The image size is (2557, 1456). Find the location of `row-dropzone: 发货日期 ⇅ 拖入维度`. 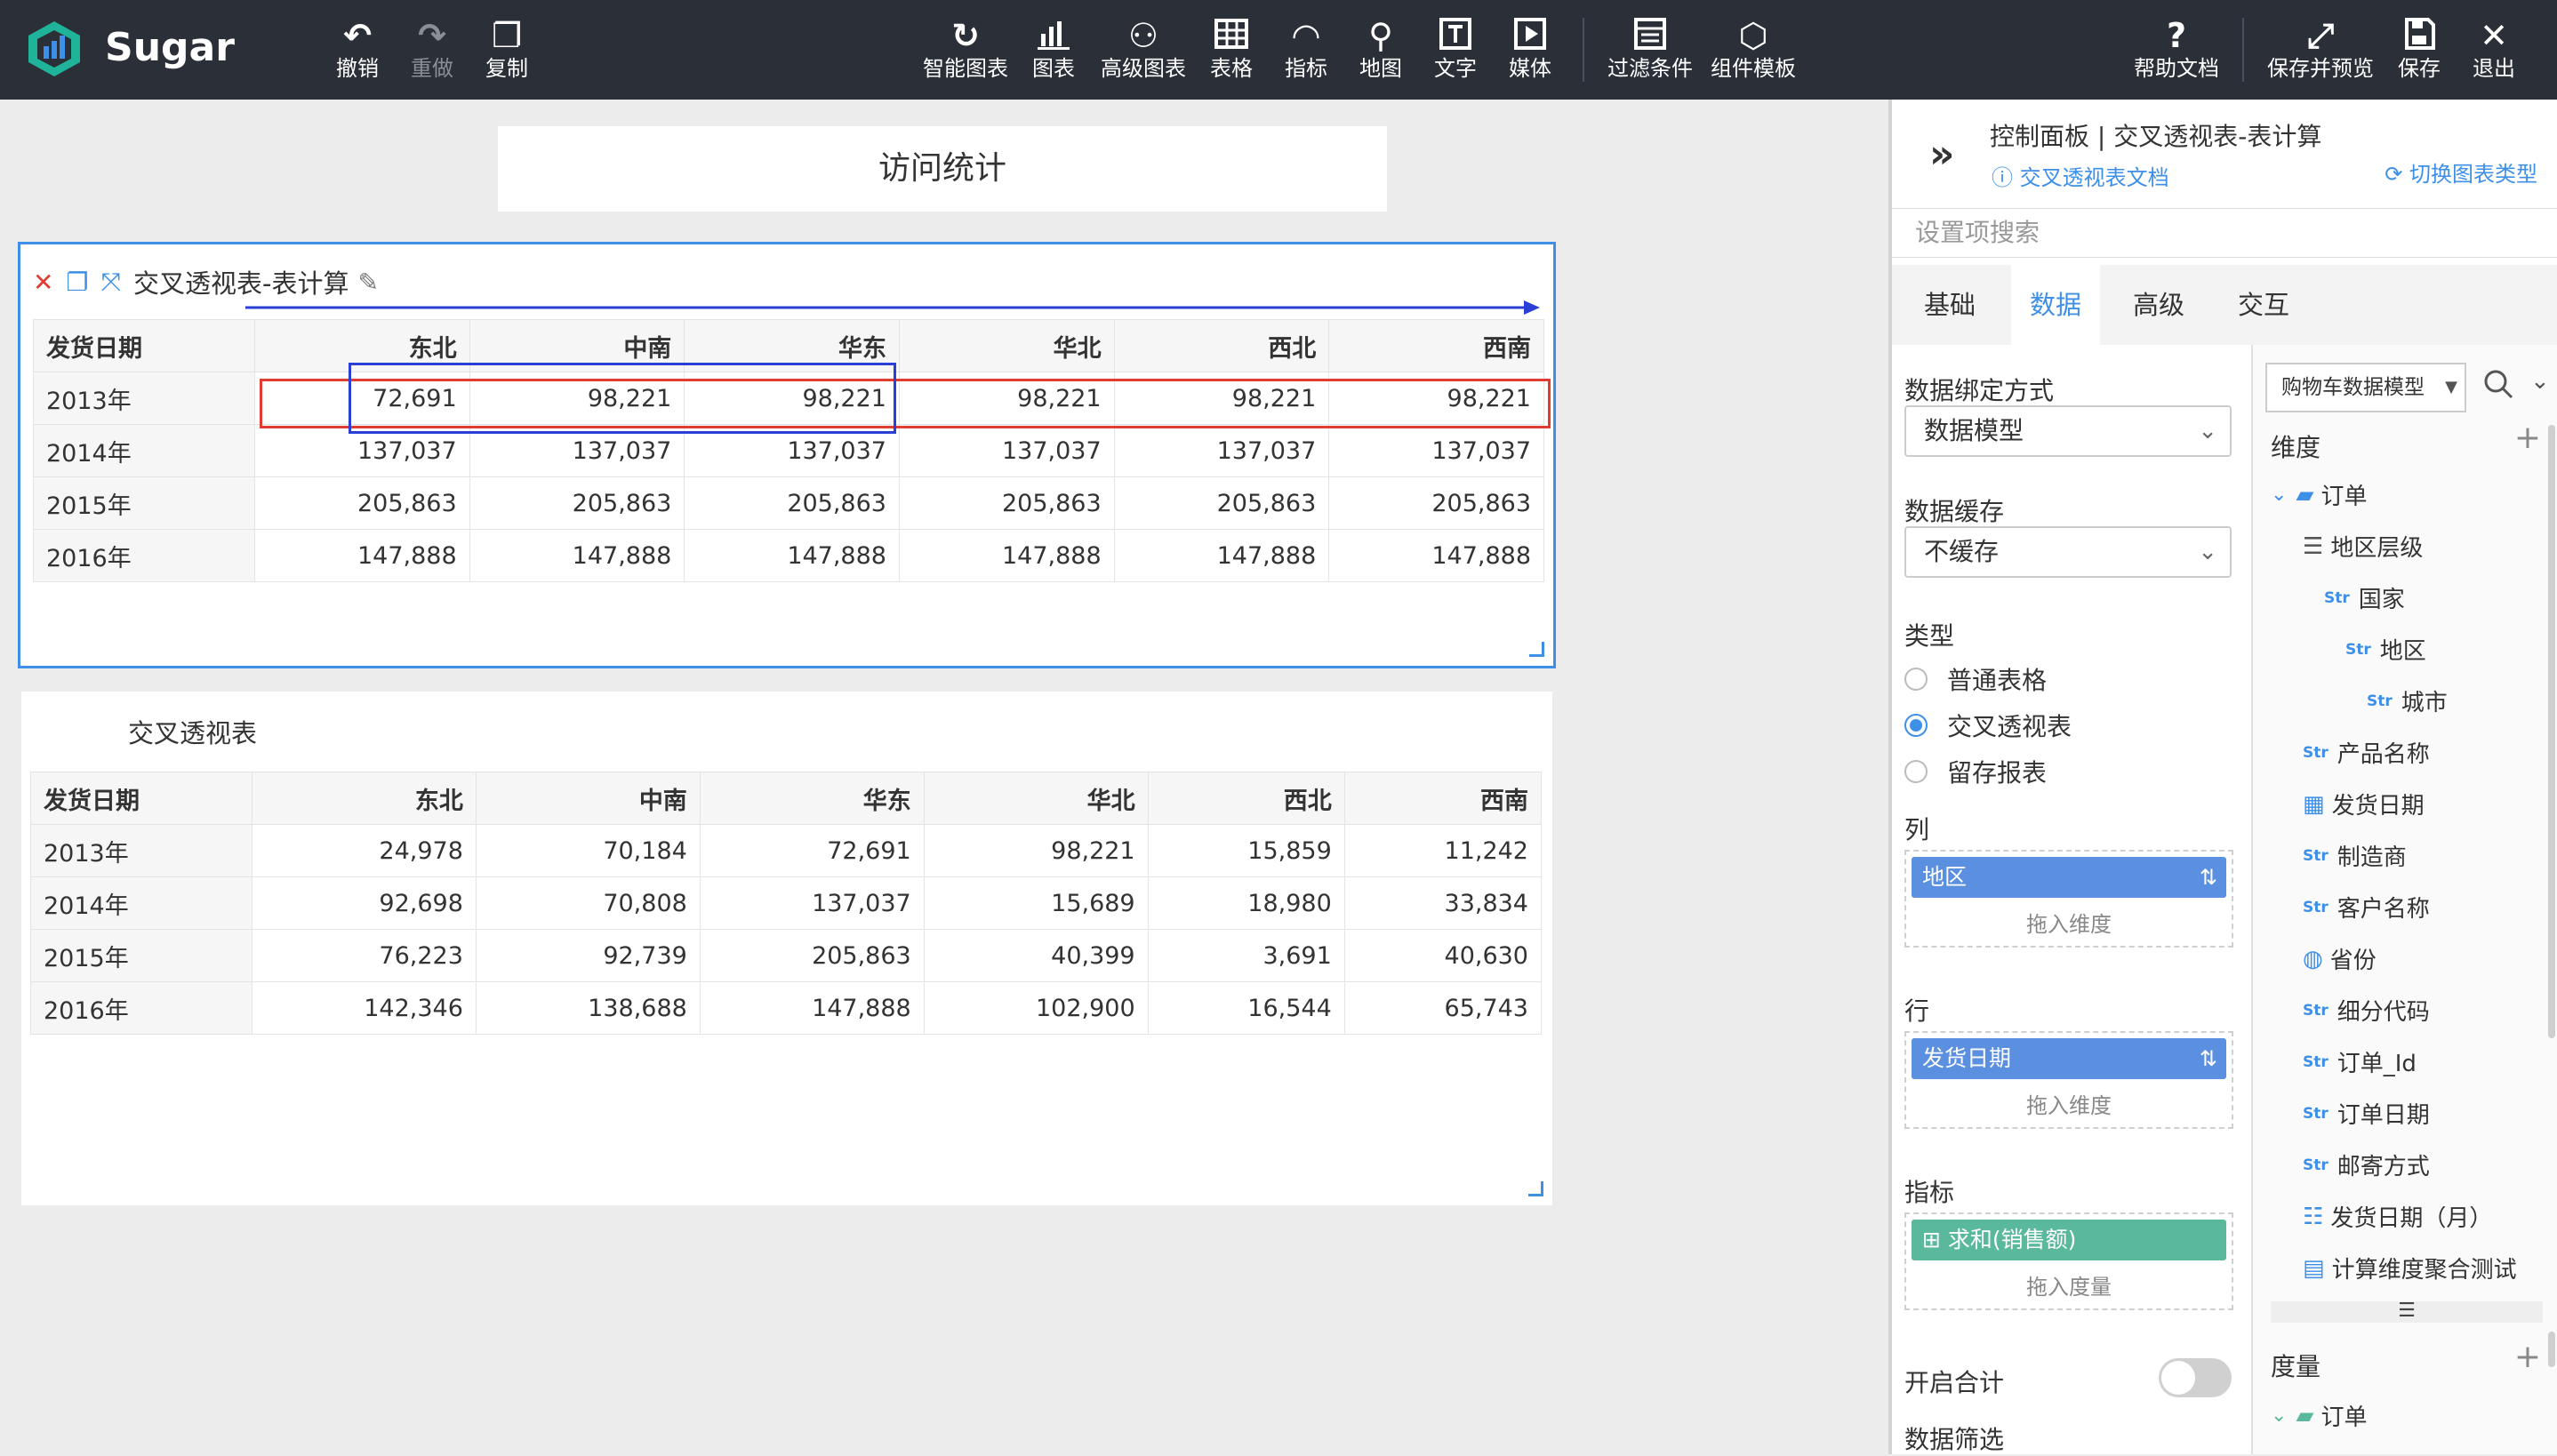

row-dropzone: 发货日期 ⇅ 拖入维度 is located at coordinates (2068, 1080).